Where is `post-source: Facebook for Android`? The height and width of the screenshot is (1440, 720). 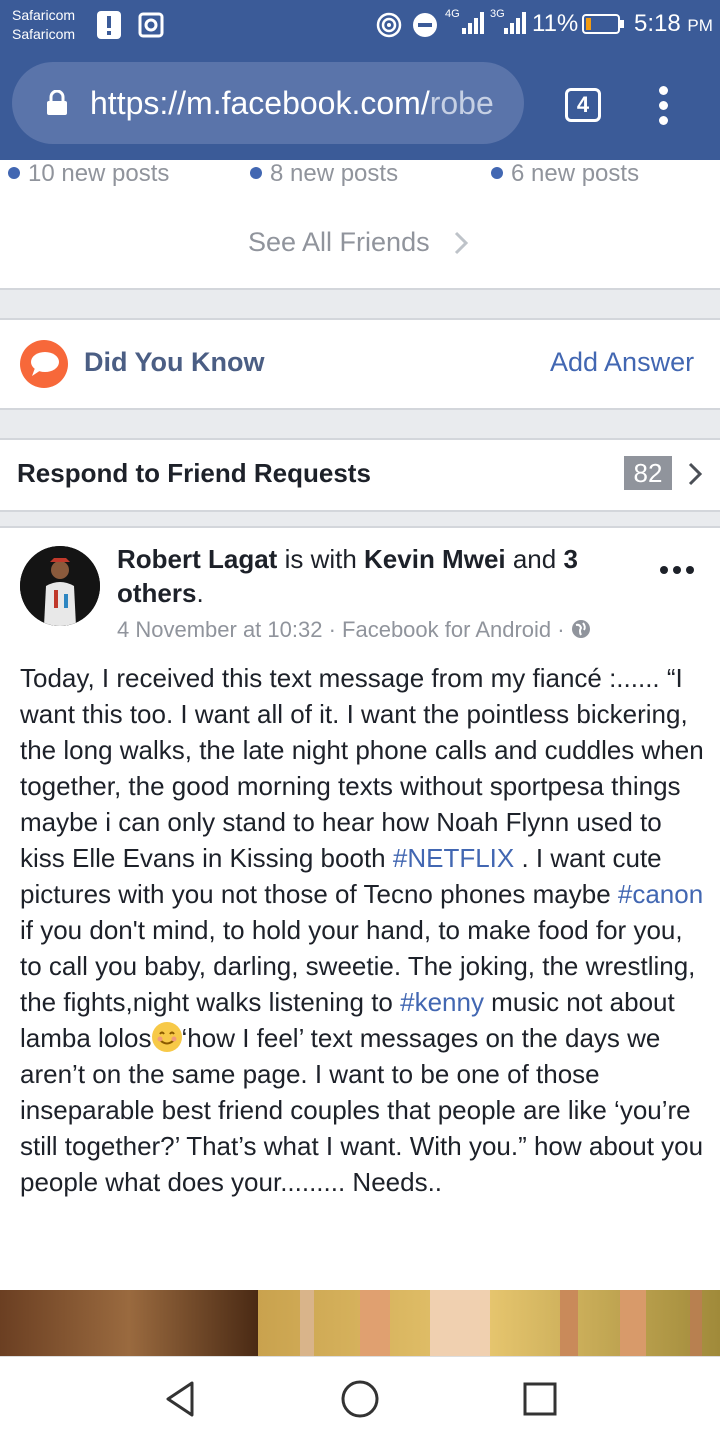 post-source: Facebook for Android is located at coordinates (447, 629).